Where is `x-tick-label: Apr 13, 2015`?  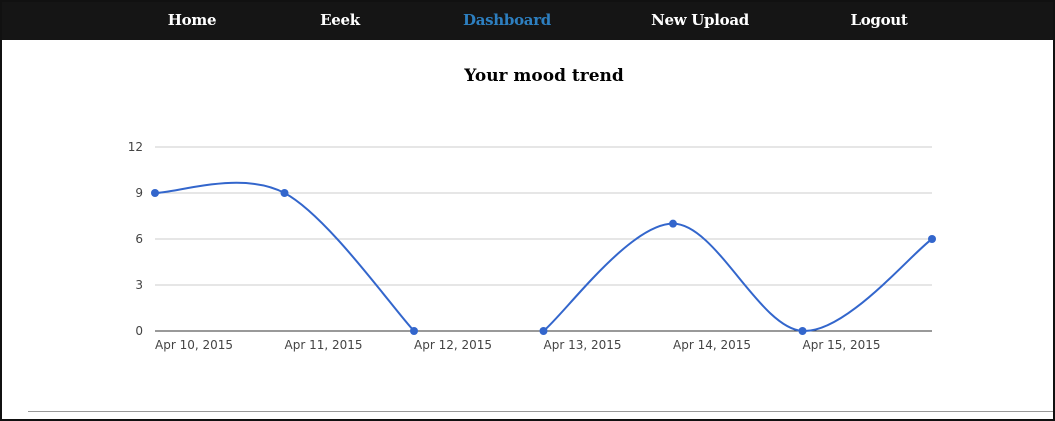
x-tick-label: Apr 13, 2015 is located at coordinates (583, 345).